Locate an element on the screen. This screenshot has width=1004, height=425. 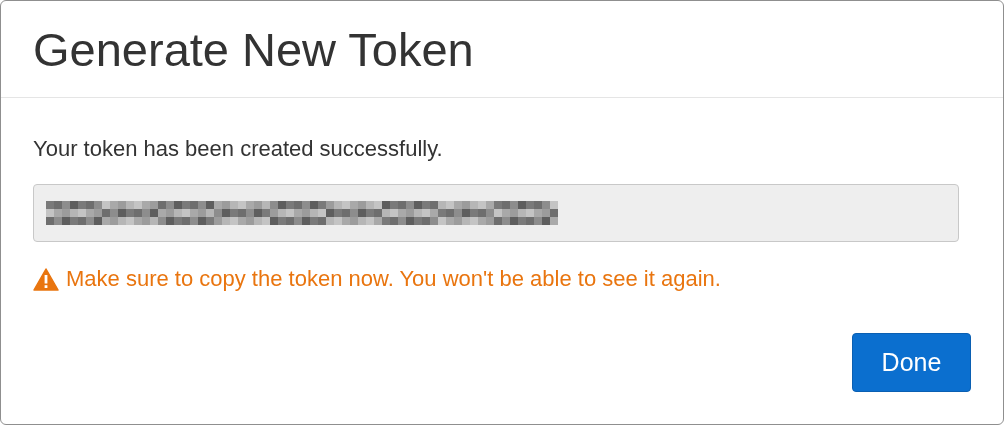
warning-icon is located at coordinates (46, 279).